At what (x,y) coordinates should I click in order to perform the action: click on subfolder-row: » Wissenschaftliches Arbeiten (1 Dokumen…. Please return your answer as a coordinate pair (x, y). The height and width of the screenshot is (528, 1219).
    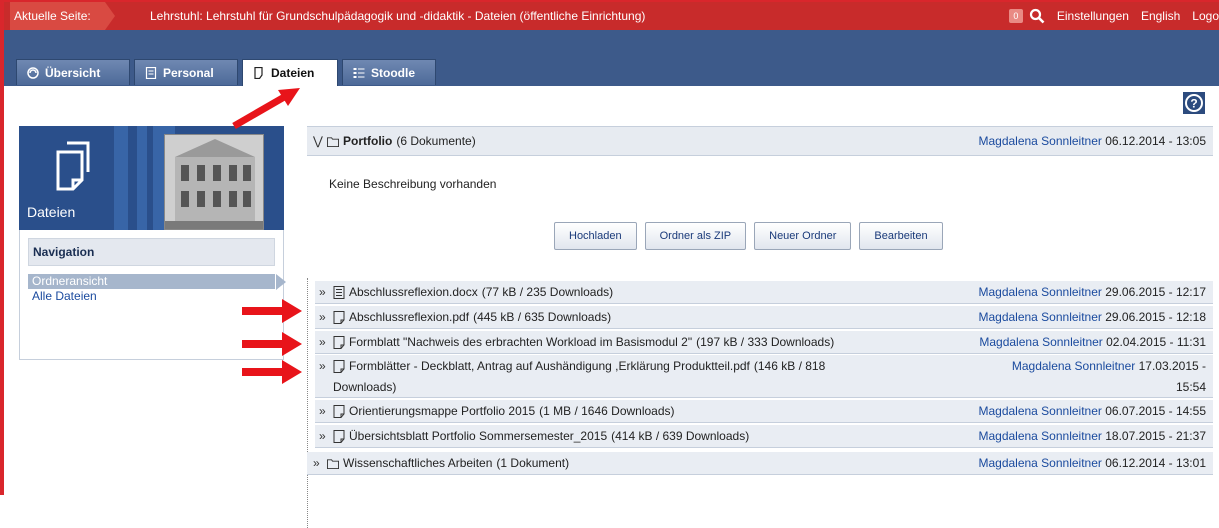
    Looking at the image, I should click on (760, 463).